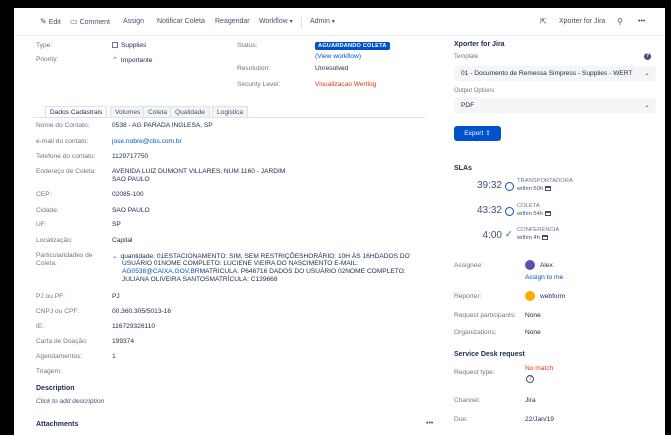  Describe the element at coordinates (128, 194) in the screenshot. I see `cep-value: 02085-100` at that location.